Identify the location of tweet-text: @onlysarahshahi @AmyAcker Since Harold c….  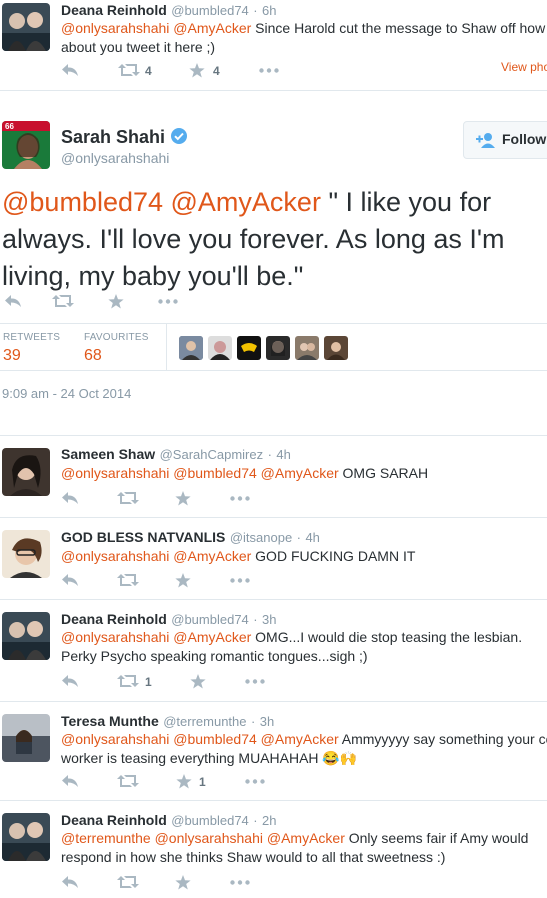
(303, 37).